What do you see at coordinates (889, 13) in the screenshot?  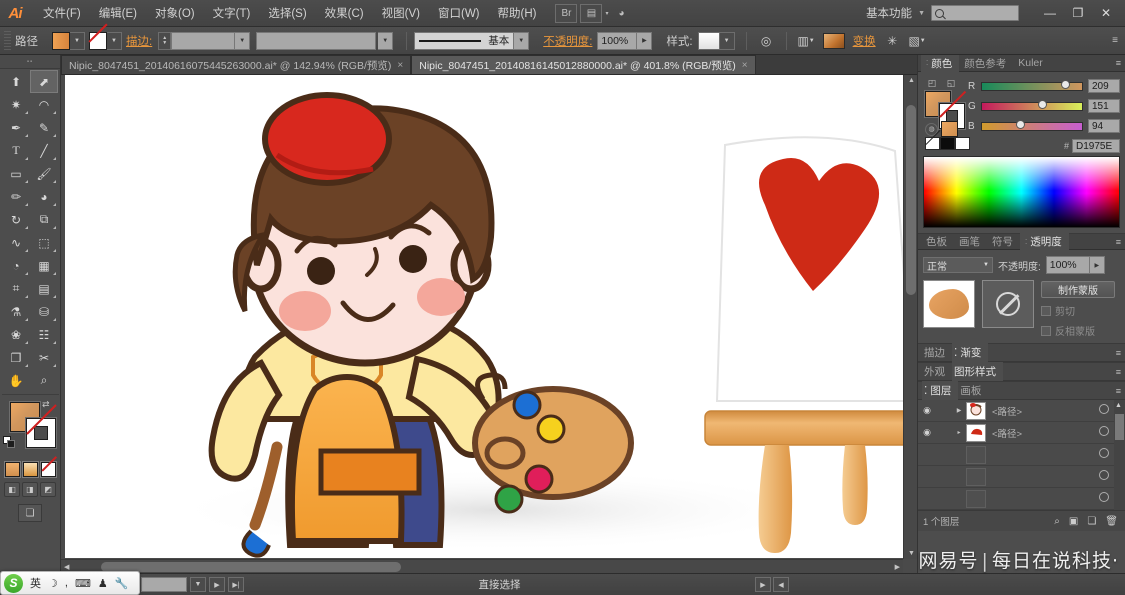 I see `workspace-switcher: 基本功能` at bounding box center [889, 13].